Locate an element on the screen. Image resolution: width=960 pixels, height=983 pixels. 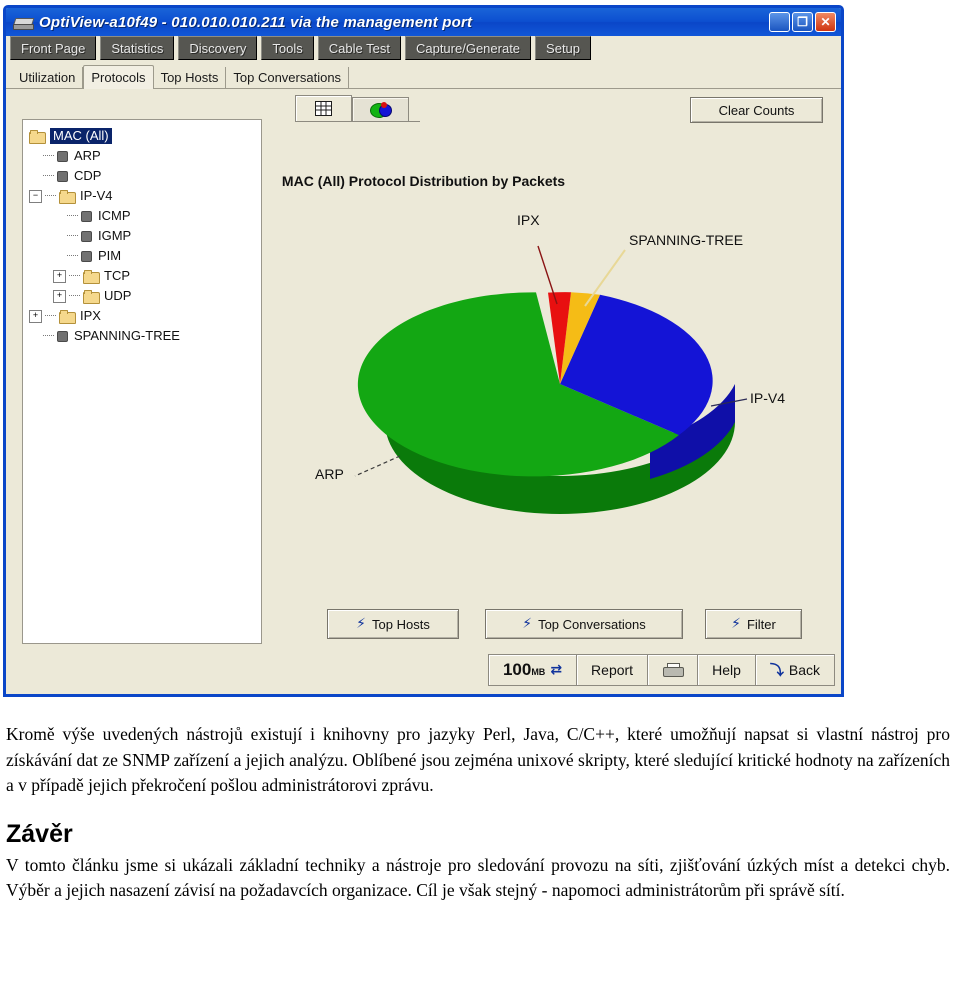
tree-item-mac-all: MAC (All) is located at coordinates (145, 136).